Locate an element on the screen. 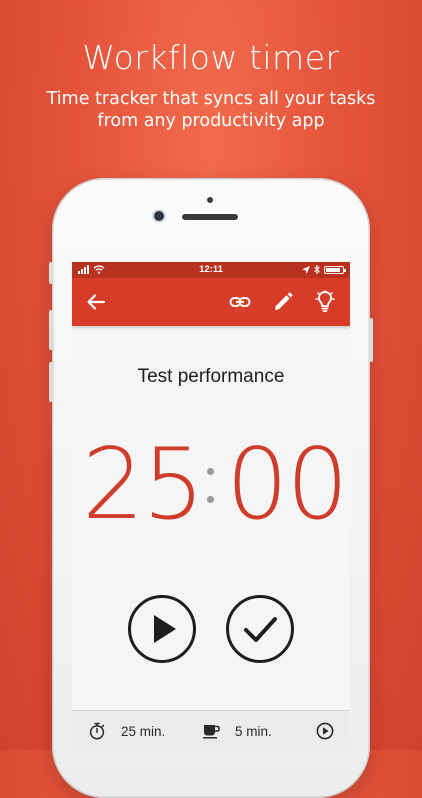 The height and width of the screenshot is (798, 422). play-icon is located at coordinates (165, 629).